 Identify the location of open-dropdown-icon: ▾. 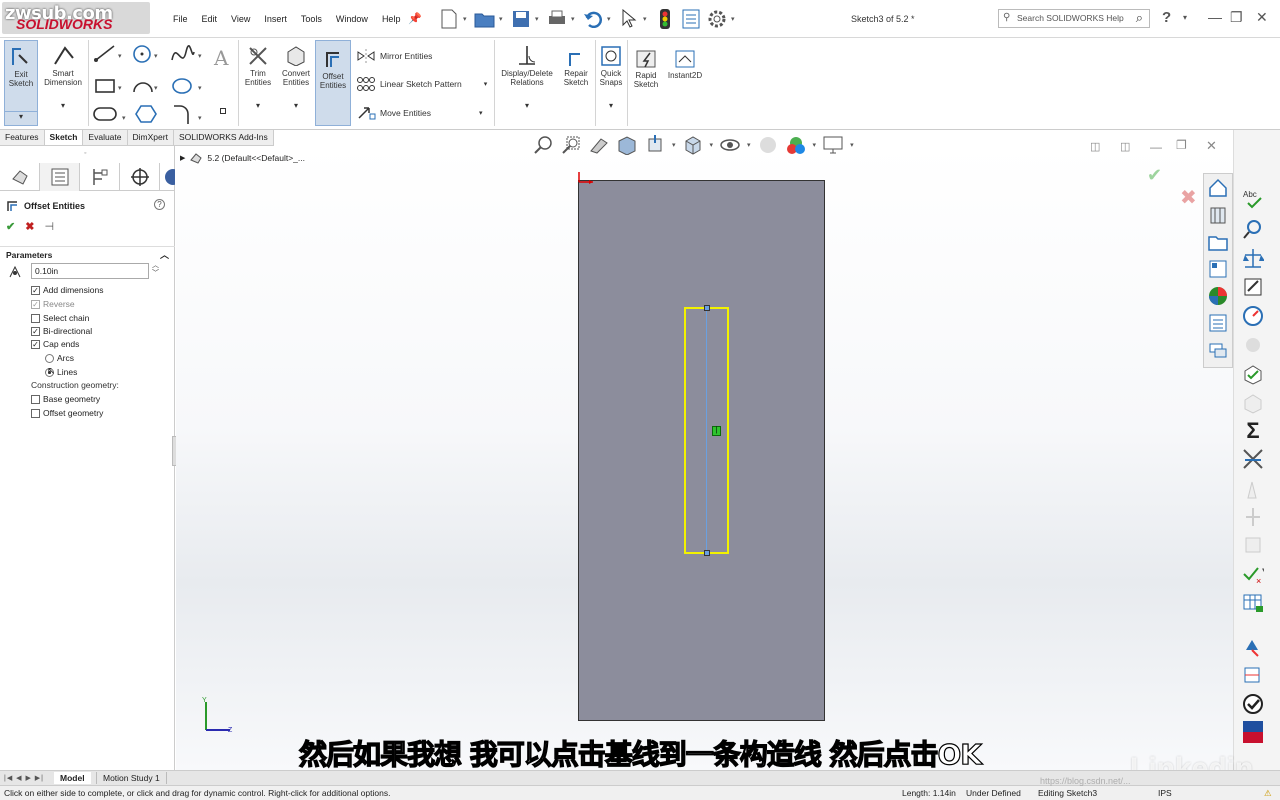
(503, 19).